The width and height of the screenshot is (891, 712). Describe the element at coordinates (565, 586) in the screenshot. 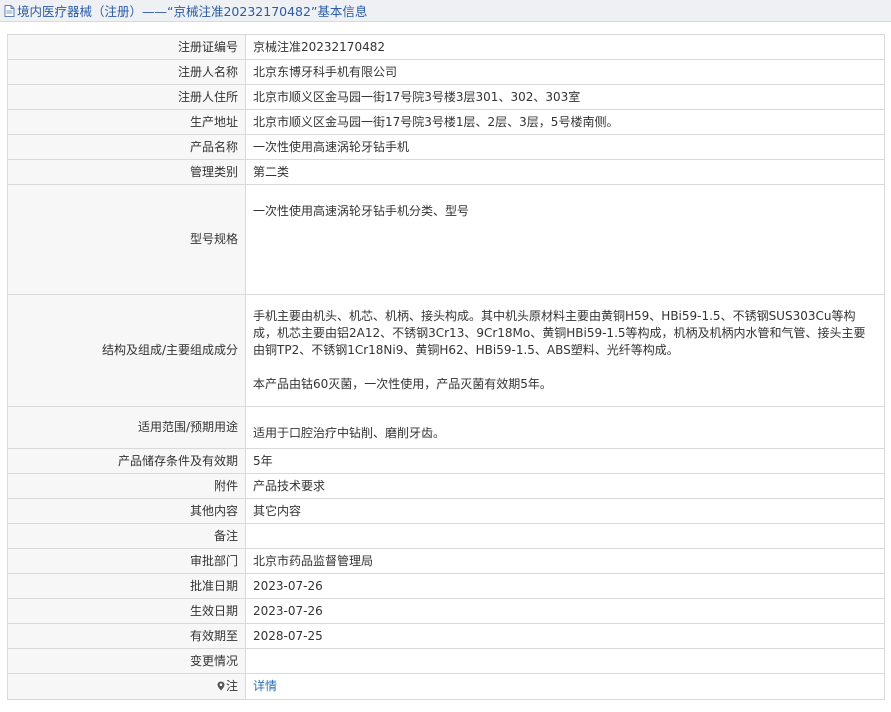

I see `value-approve-date: 2023-07-26` at that location.